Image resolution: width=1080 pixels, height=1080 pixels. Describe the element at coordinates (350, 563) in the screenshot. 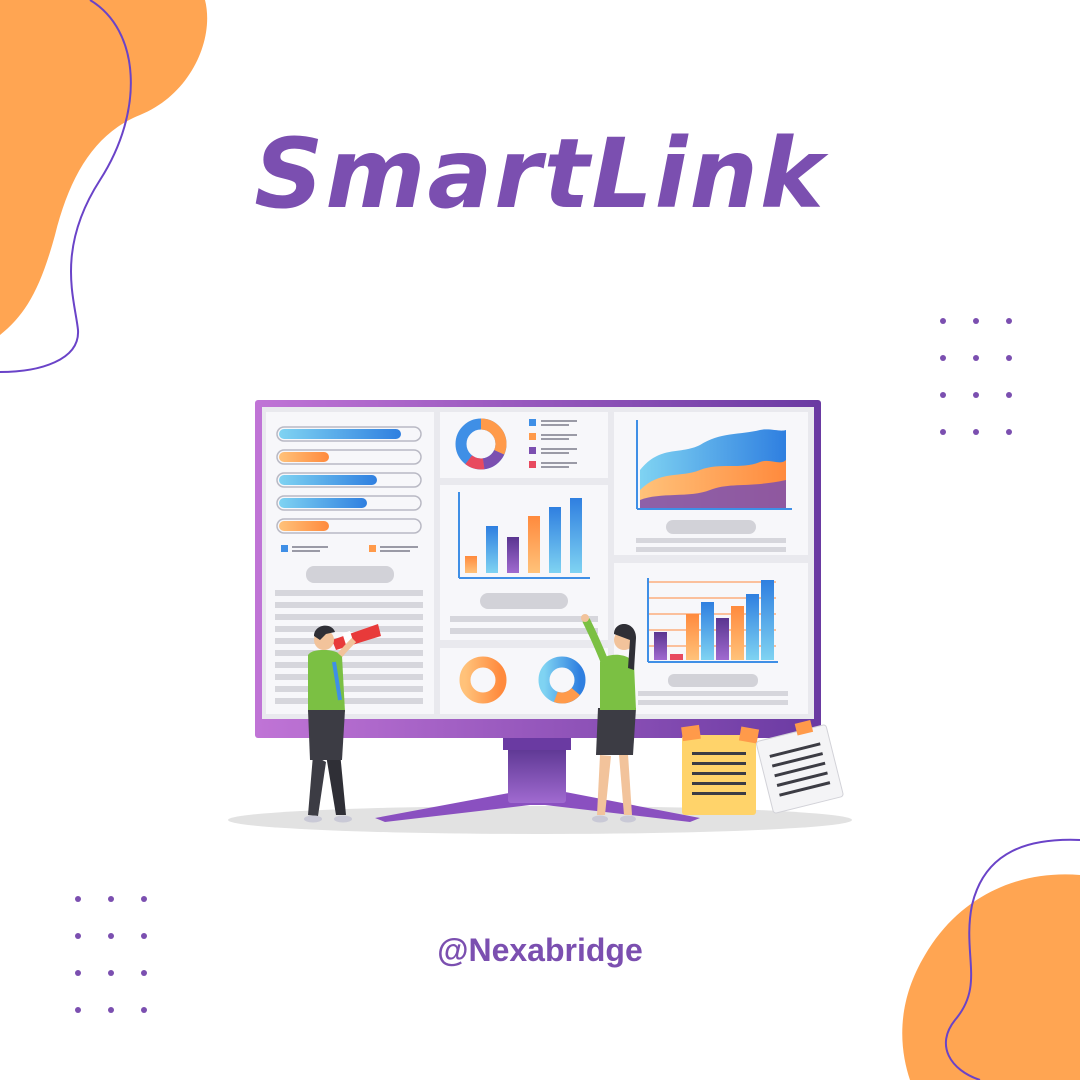

I see `progress-panel` at that location.